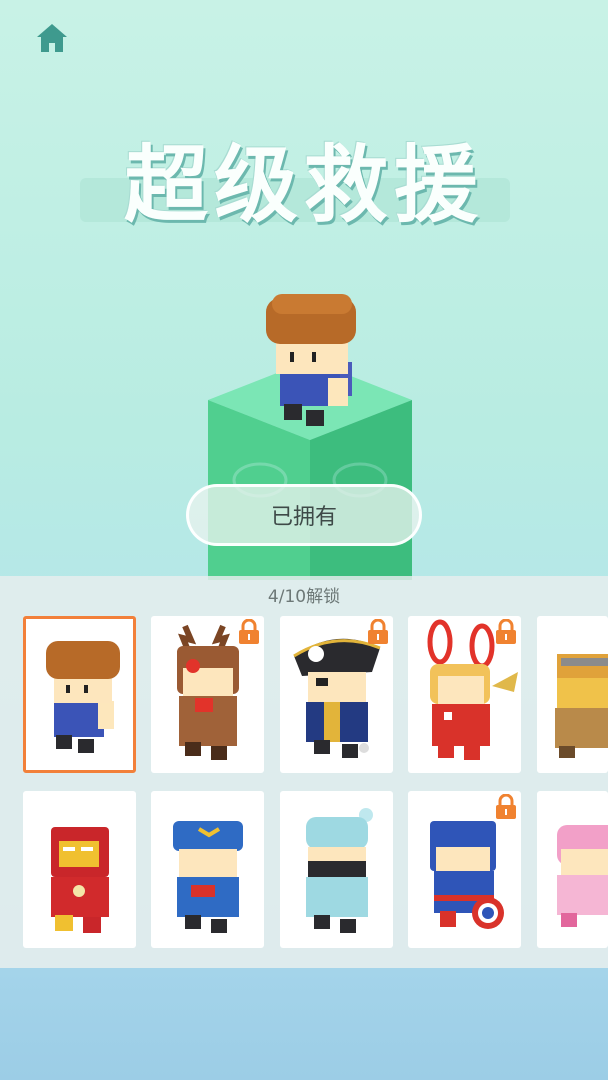  What do you see at coordinates (339, 870) in the screenshot?
I see `beanie-character-icon` at bounding box center [339, 870].